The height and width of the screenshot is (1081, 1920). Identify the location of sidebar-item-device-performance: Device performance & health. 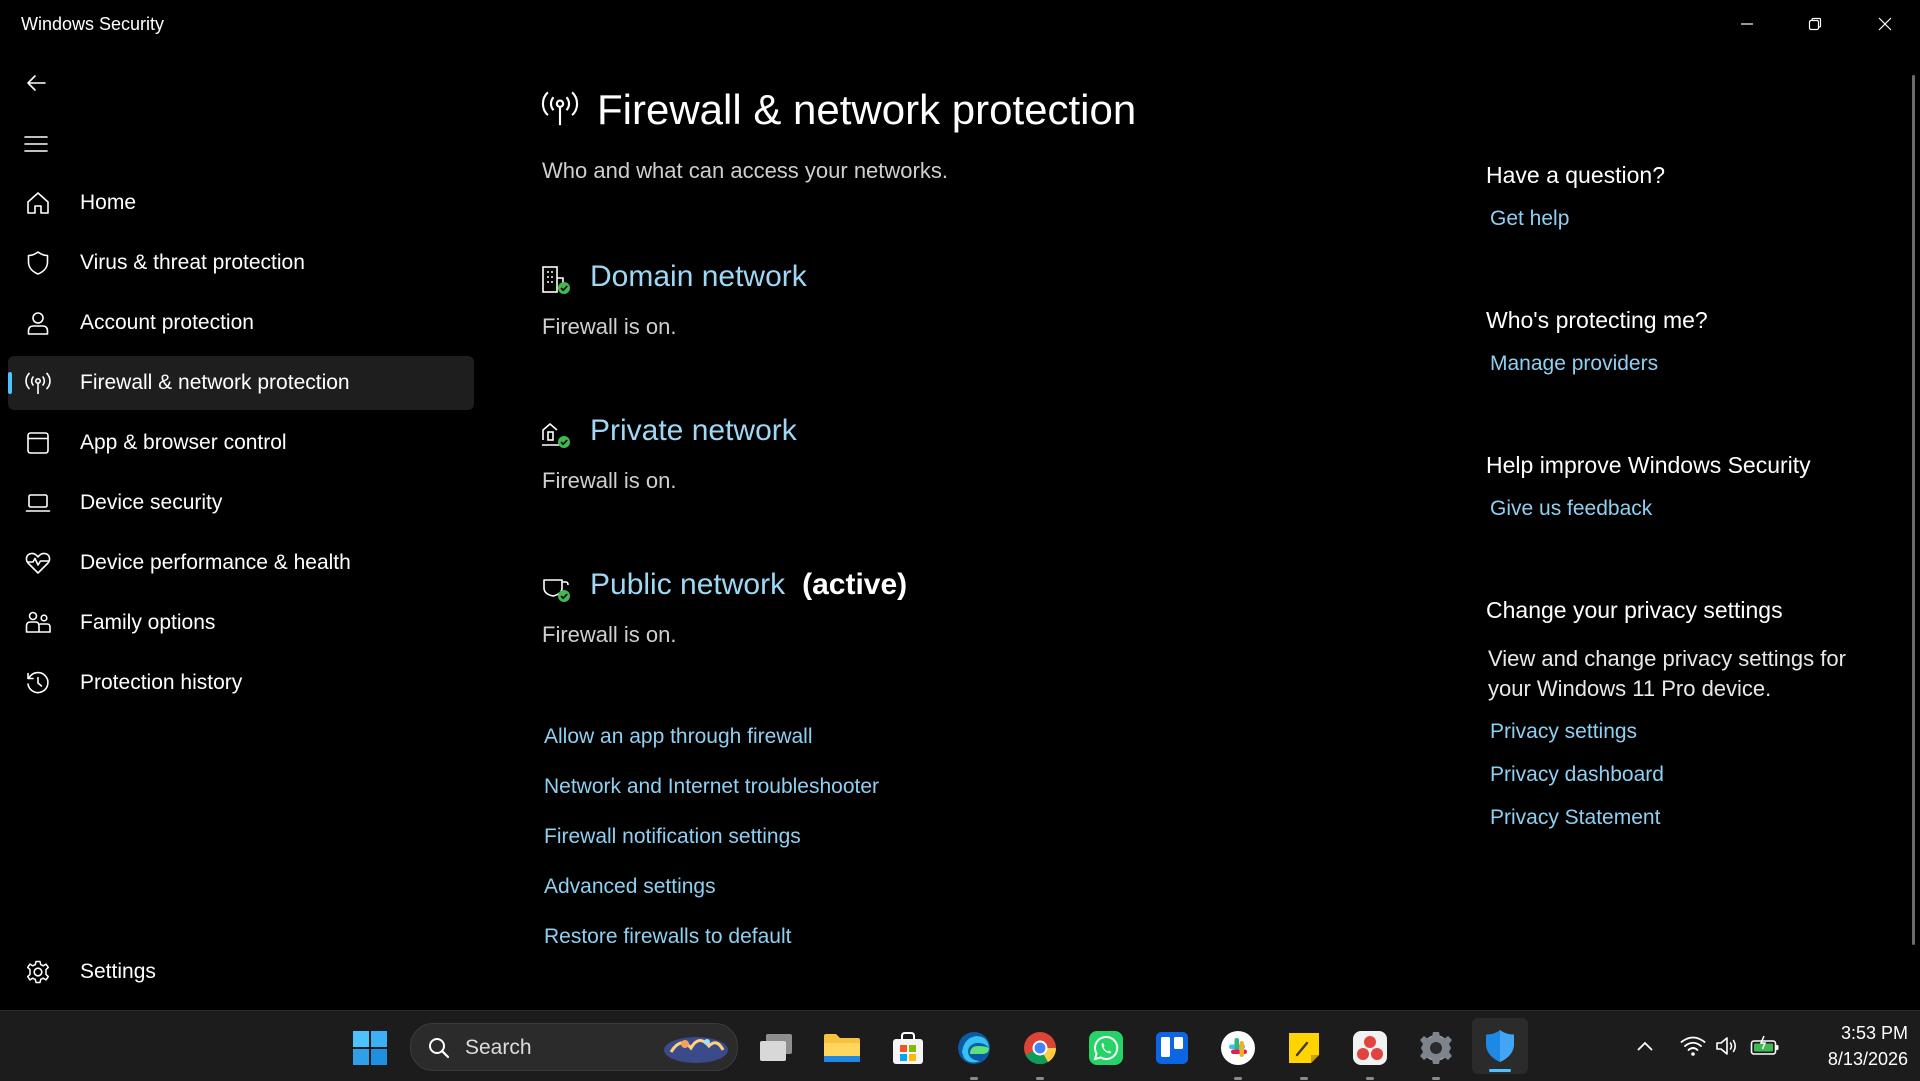
(241, 563).